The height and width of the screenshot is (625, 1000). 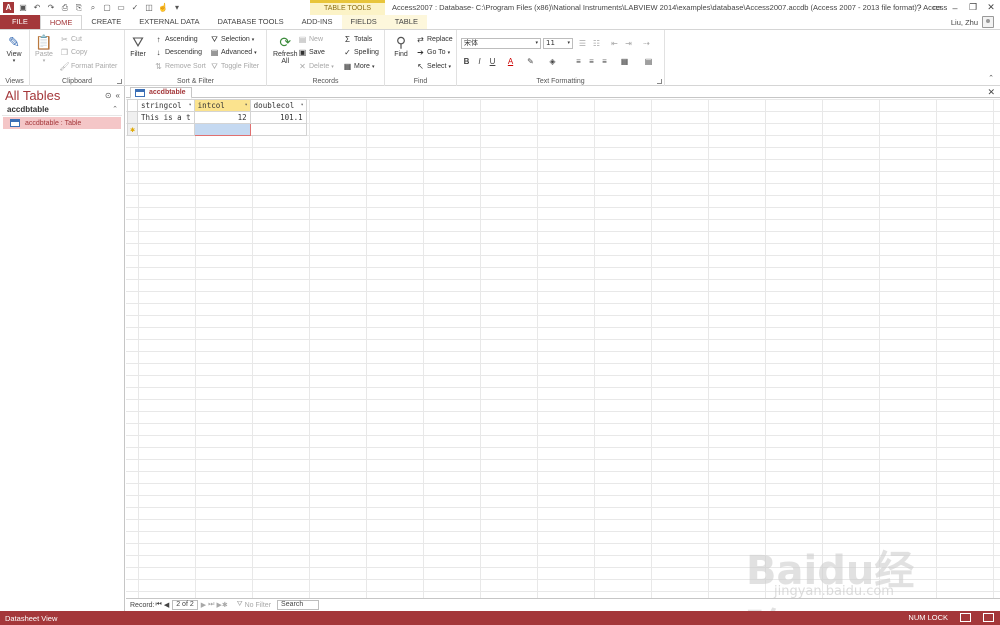 What do you see at coordinates (955, 7) in the screenshot?
I see `minimize-icon: –` at bounding box center [955, 7].